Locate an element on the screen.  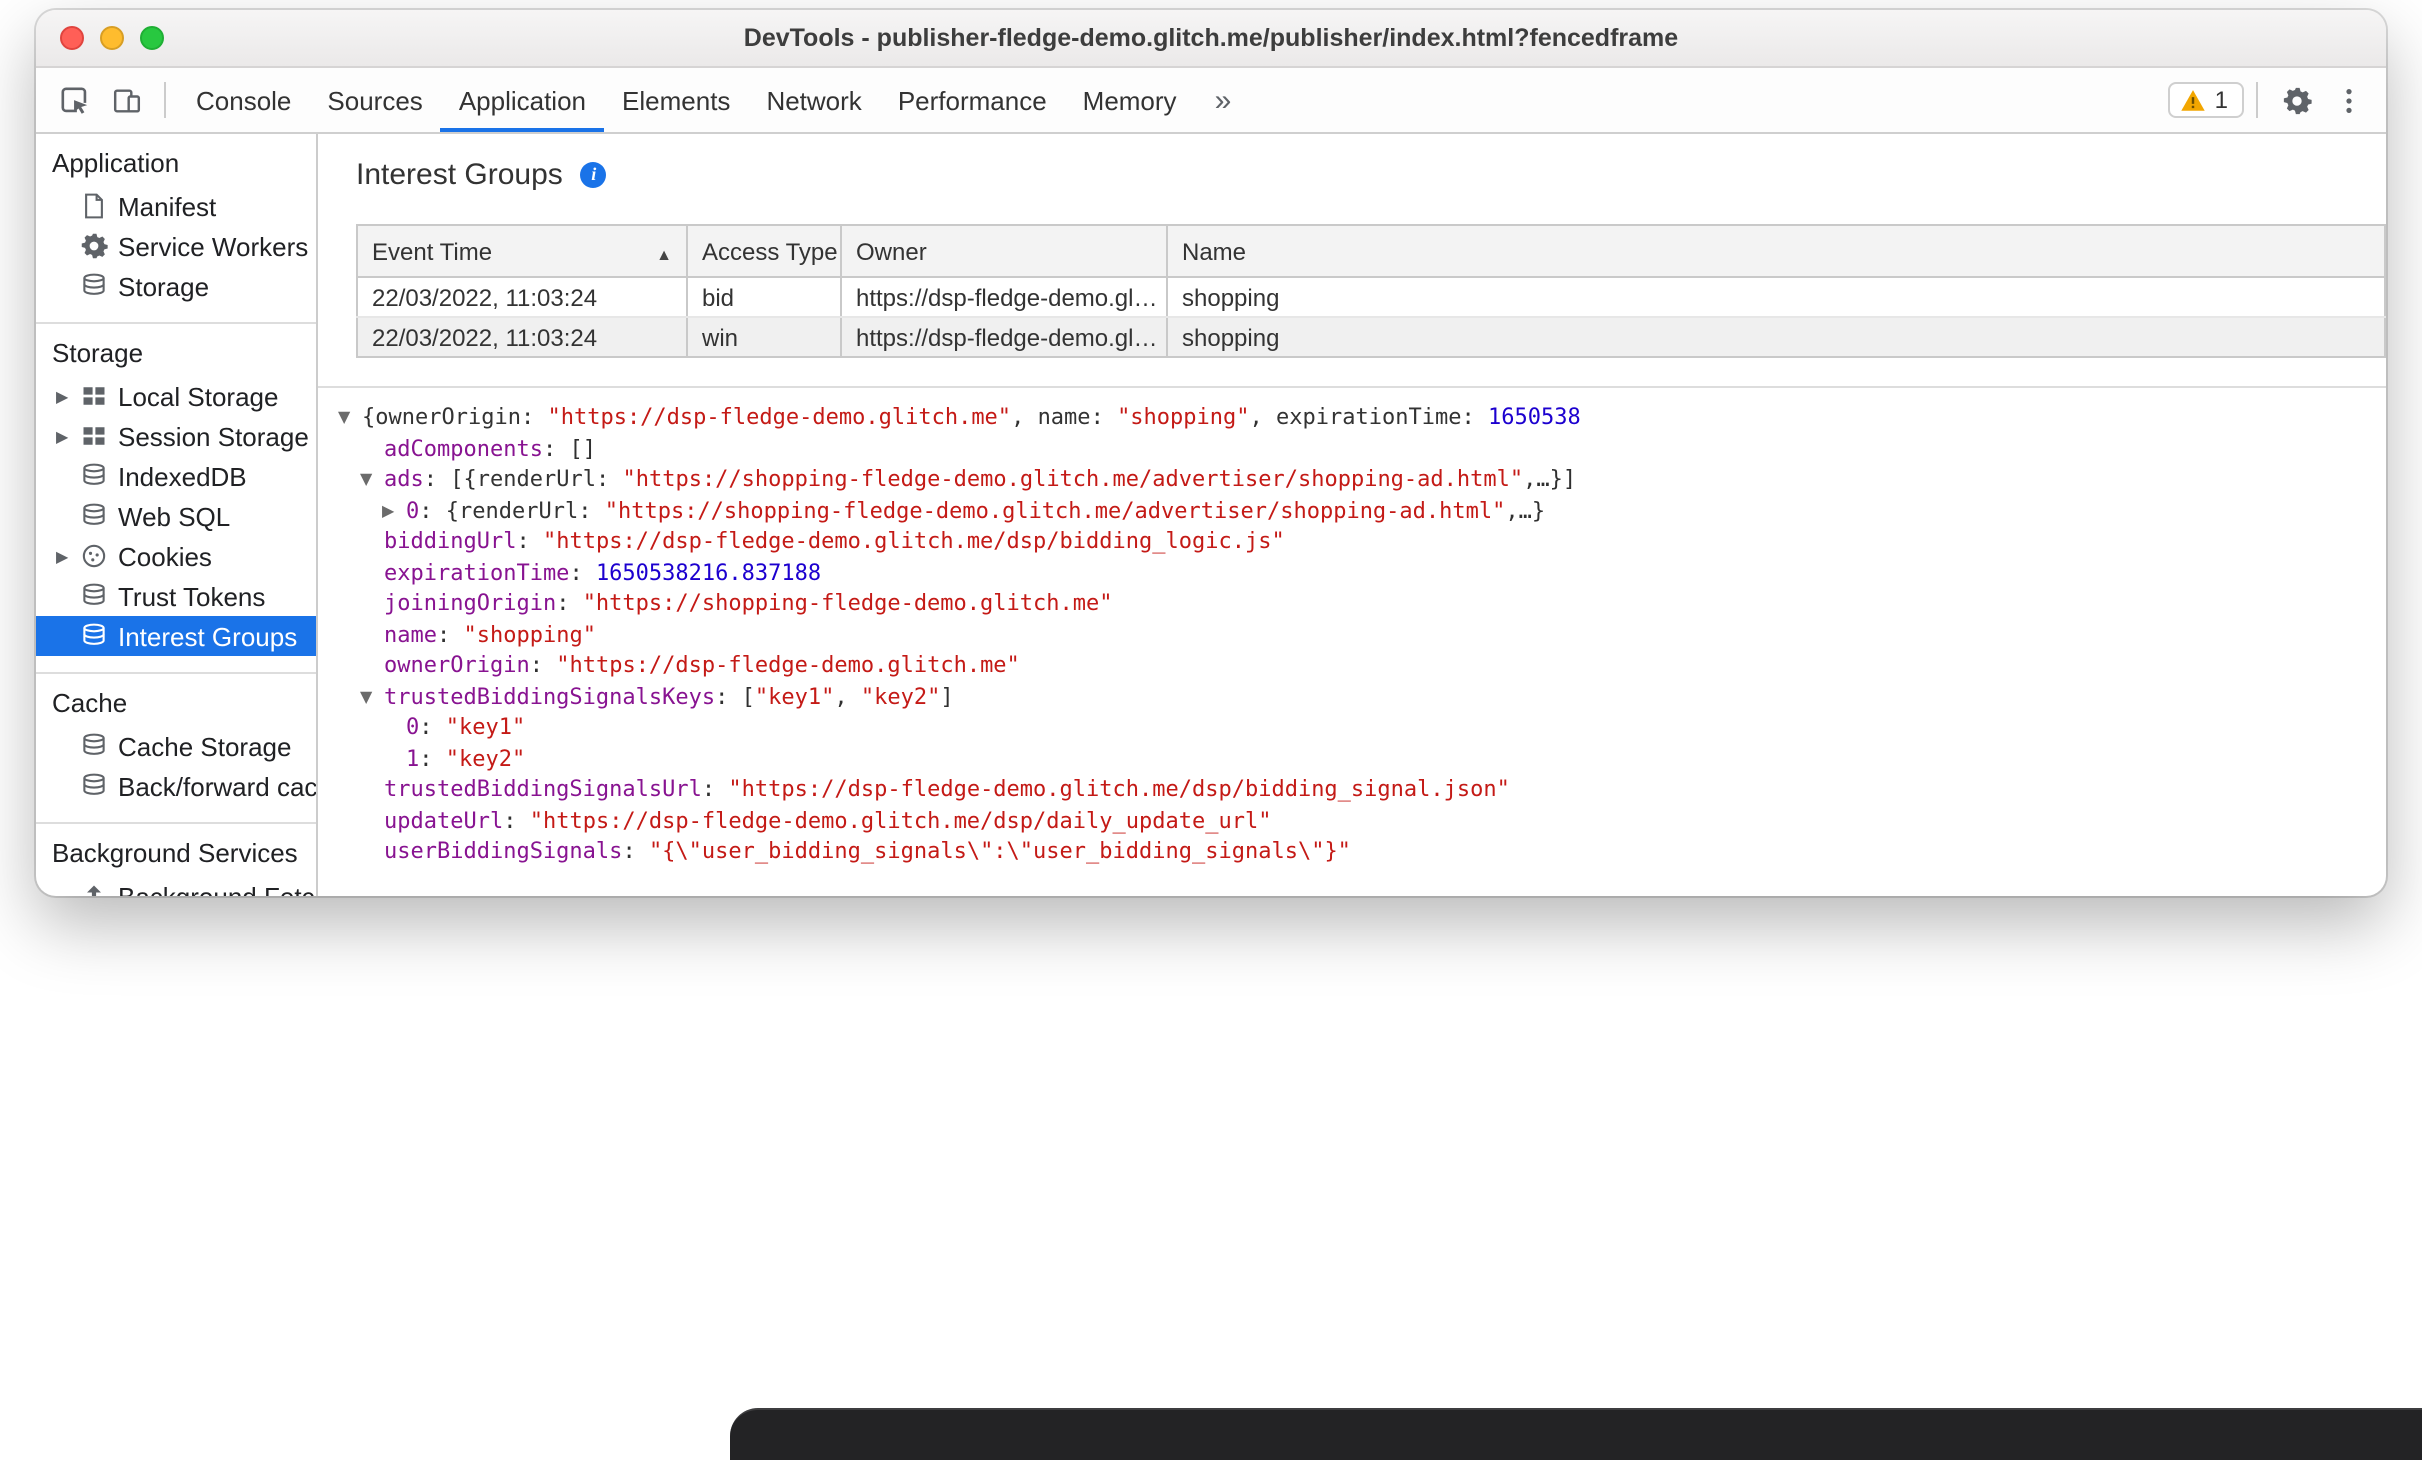
tree-token: biddingUrl is located at coordinates (450, 541).